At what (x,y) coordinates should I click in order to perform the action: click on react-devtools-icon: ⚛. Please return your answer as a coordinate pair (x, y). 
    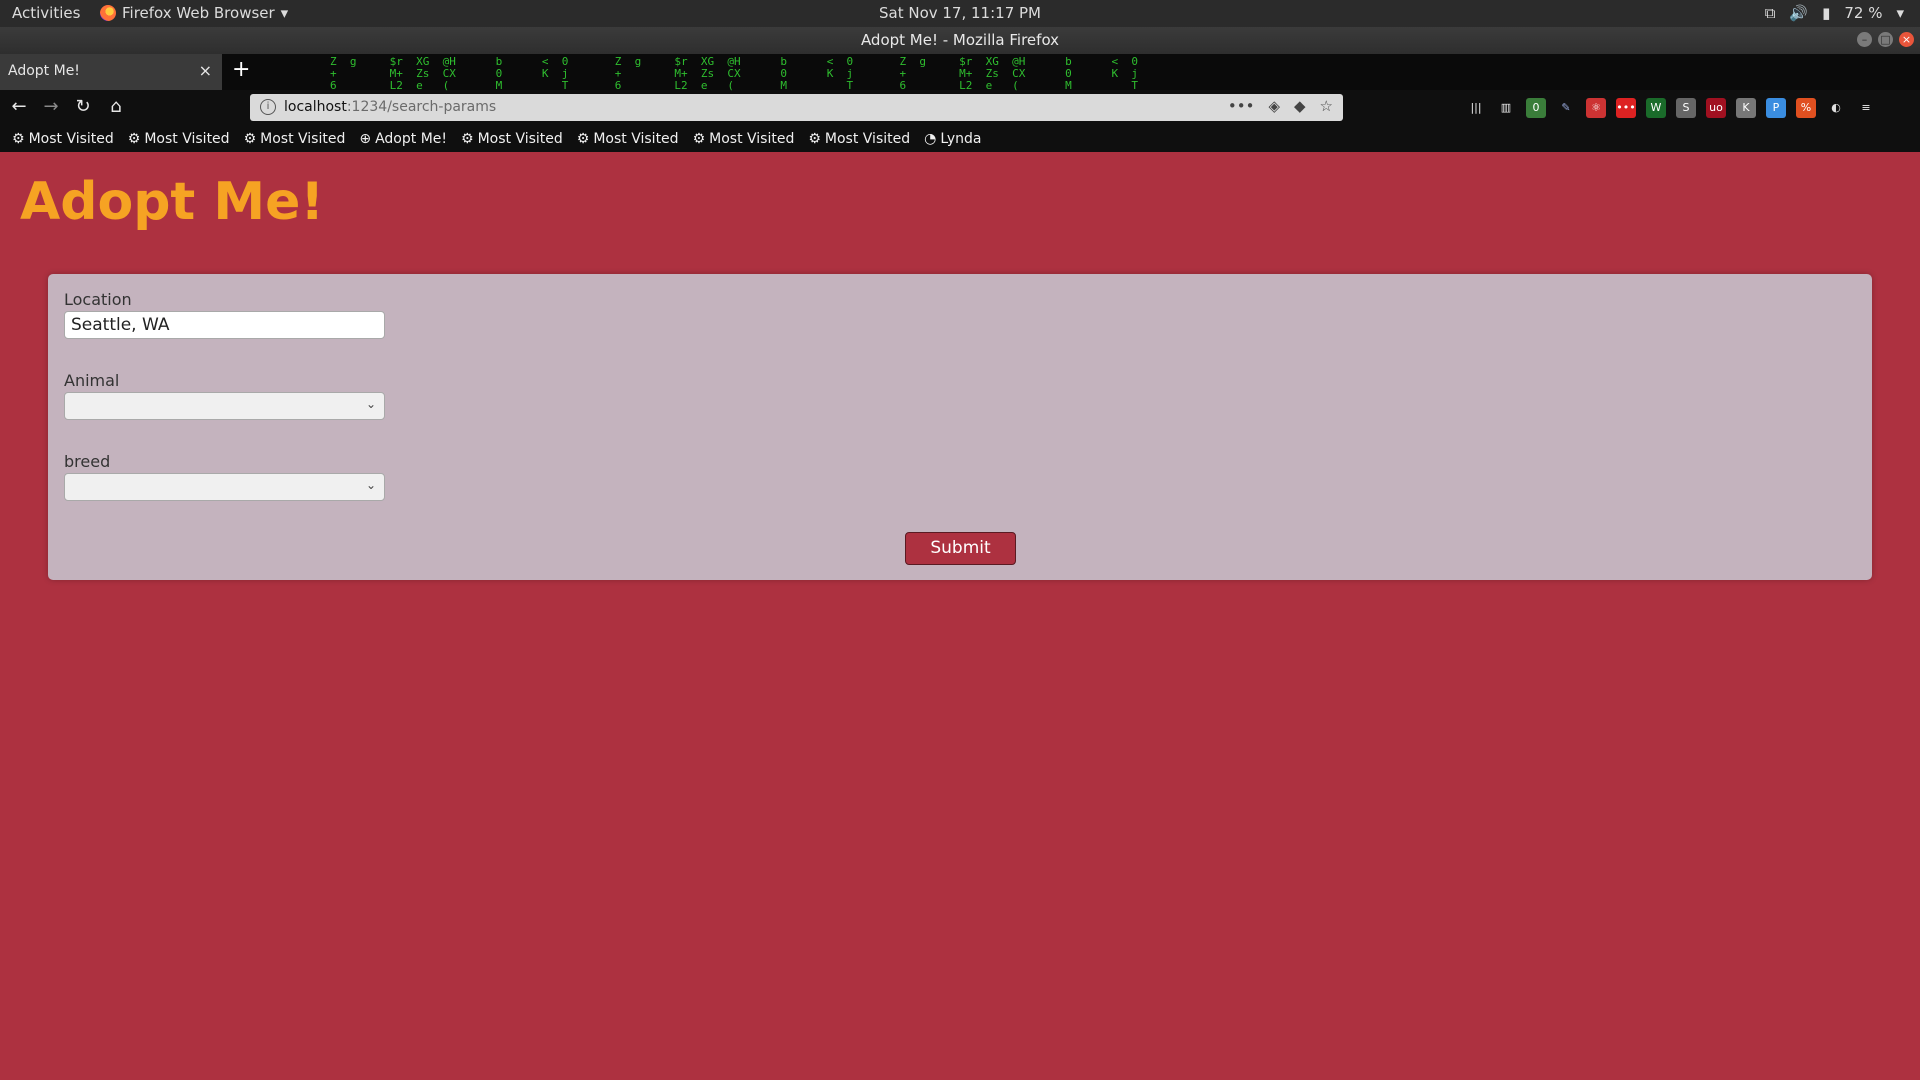
    Looking at the image, I should click on (1596, 108).